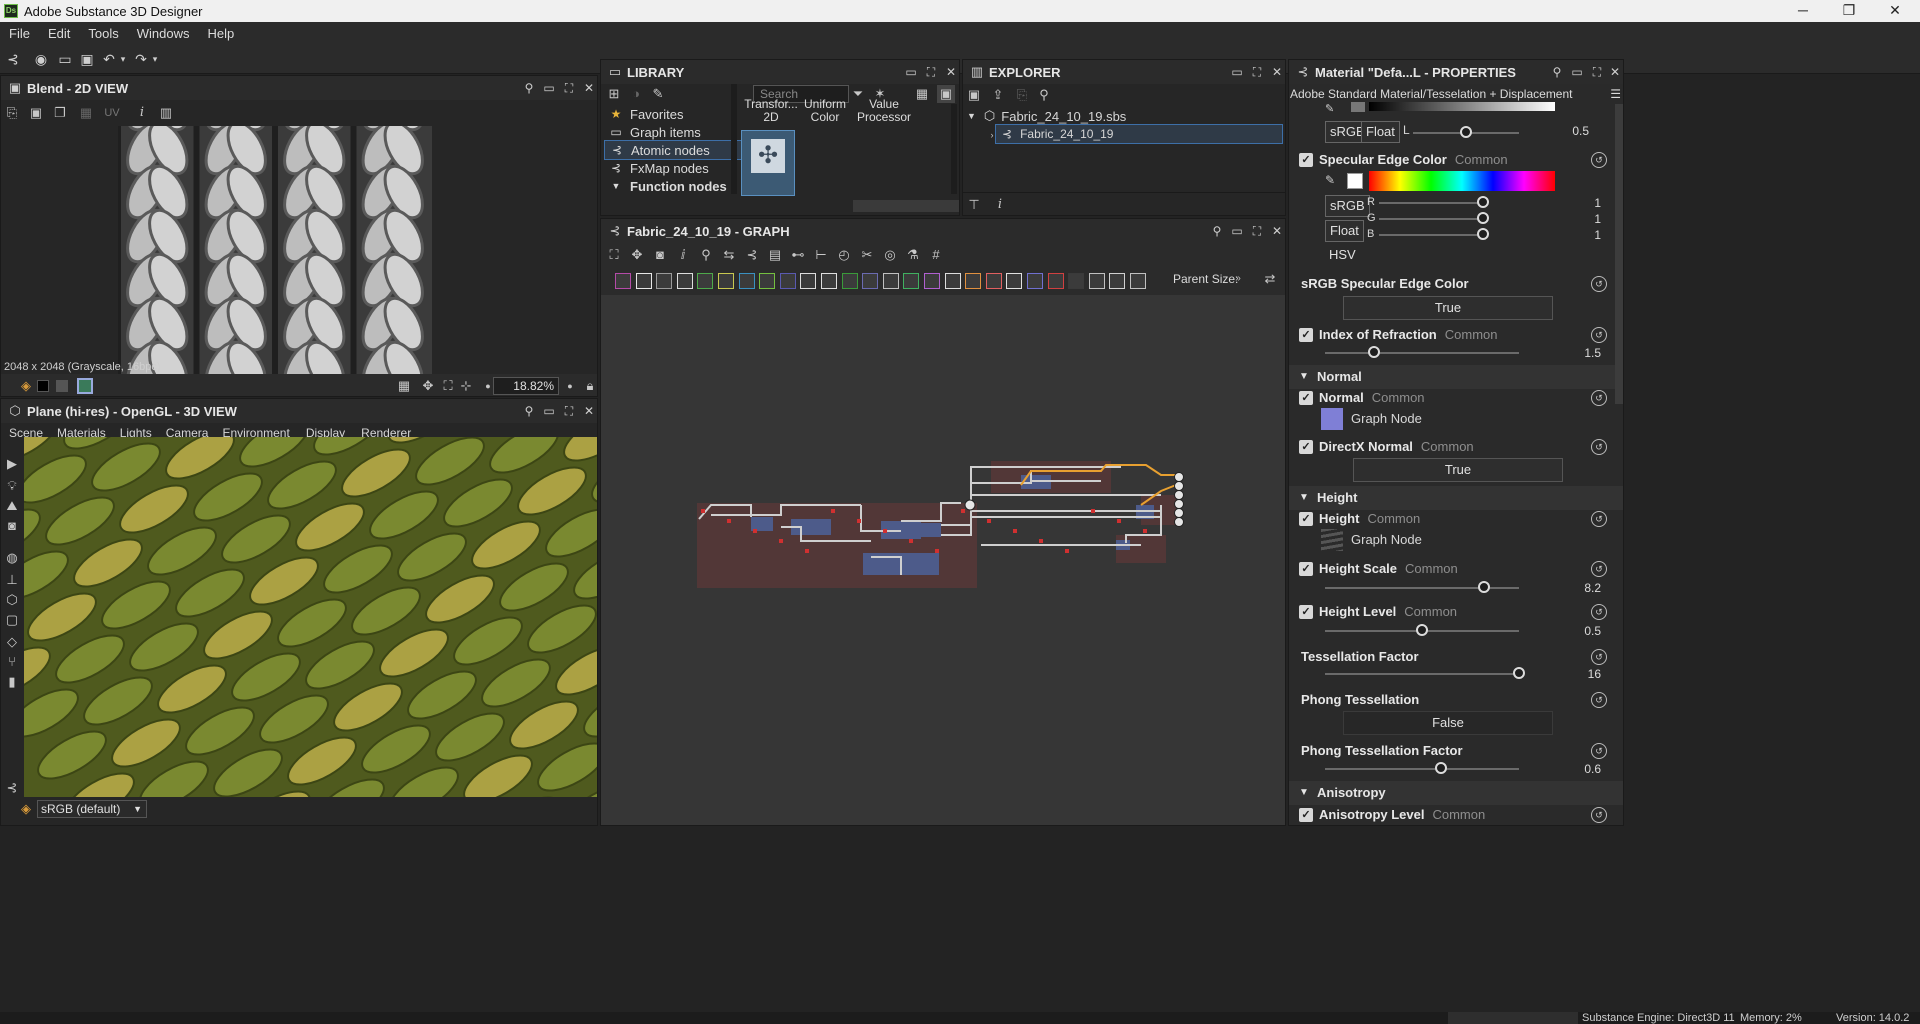  What do you see at coordinates (86, 113) in the screenshot?
I see `tiling-icon: ▦` at bounding box center [86, 113].